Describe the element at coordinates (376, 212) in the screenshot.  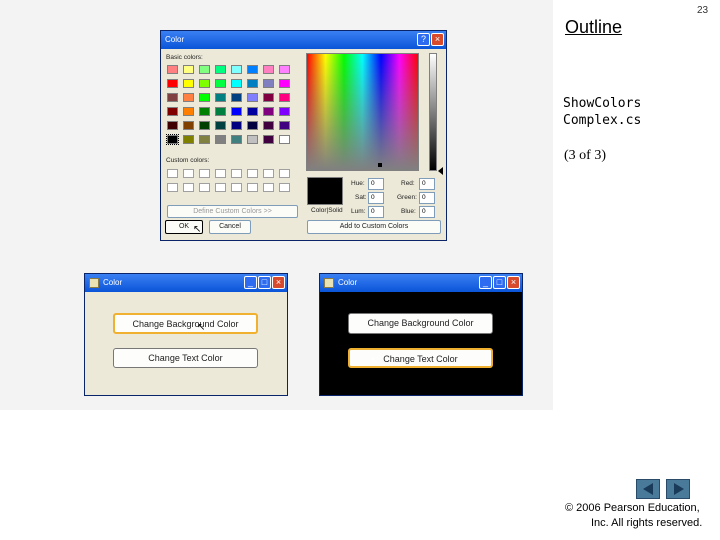
I see `lum-field: 0` at that location.